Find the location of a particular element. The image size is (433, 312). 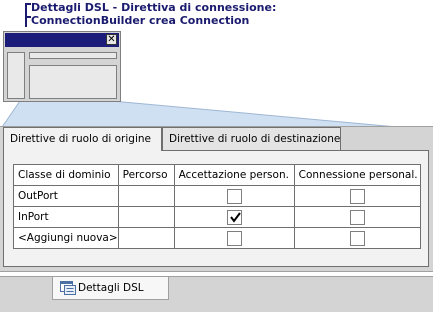

table-row: OutPort is located at coordinates (217, 196).